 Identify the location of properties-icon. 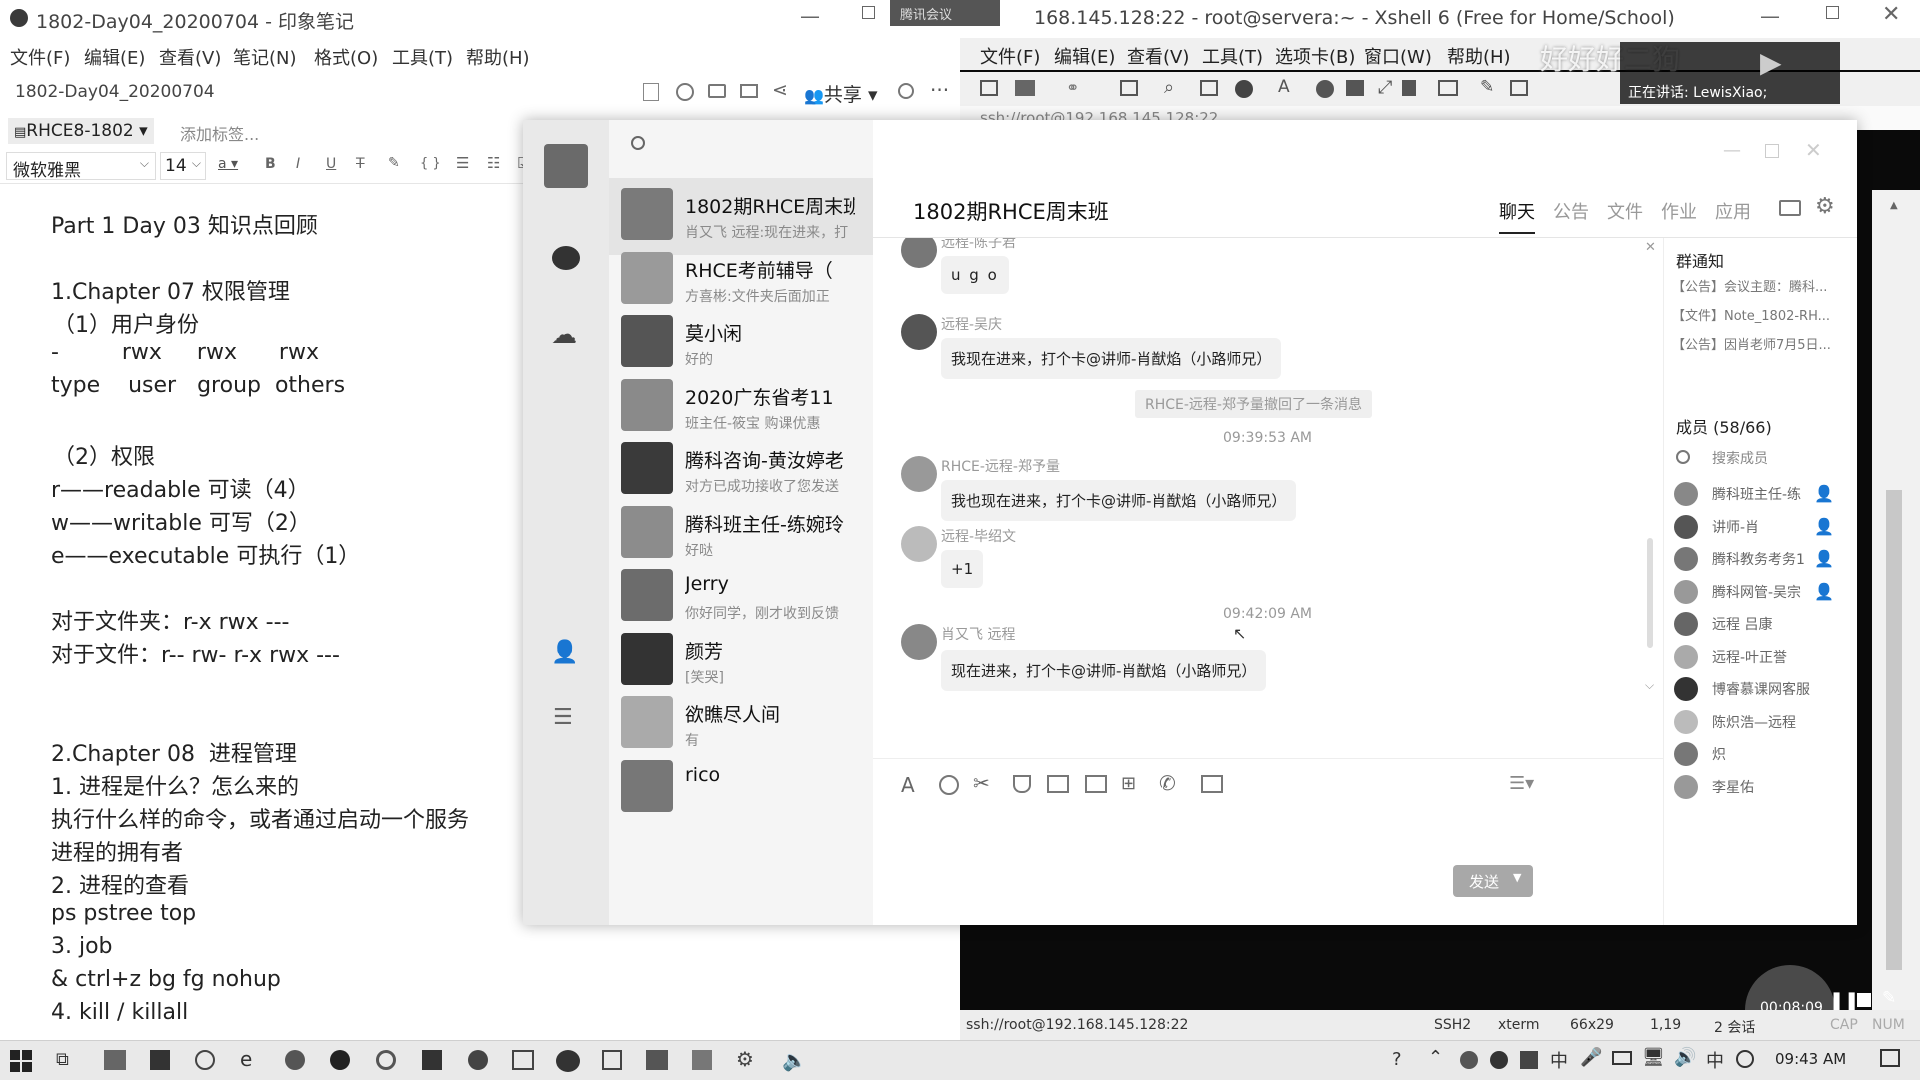
(1209, 88).